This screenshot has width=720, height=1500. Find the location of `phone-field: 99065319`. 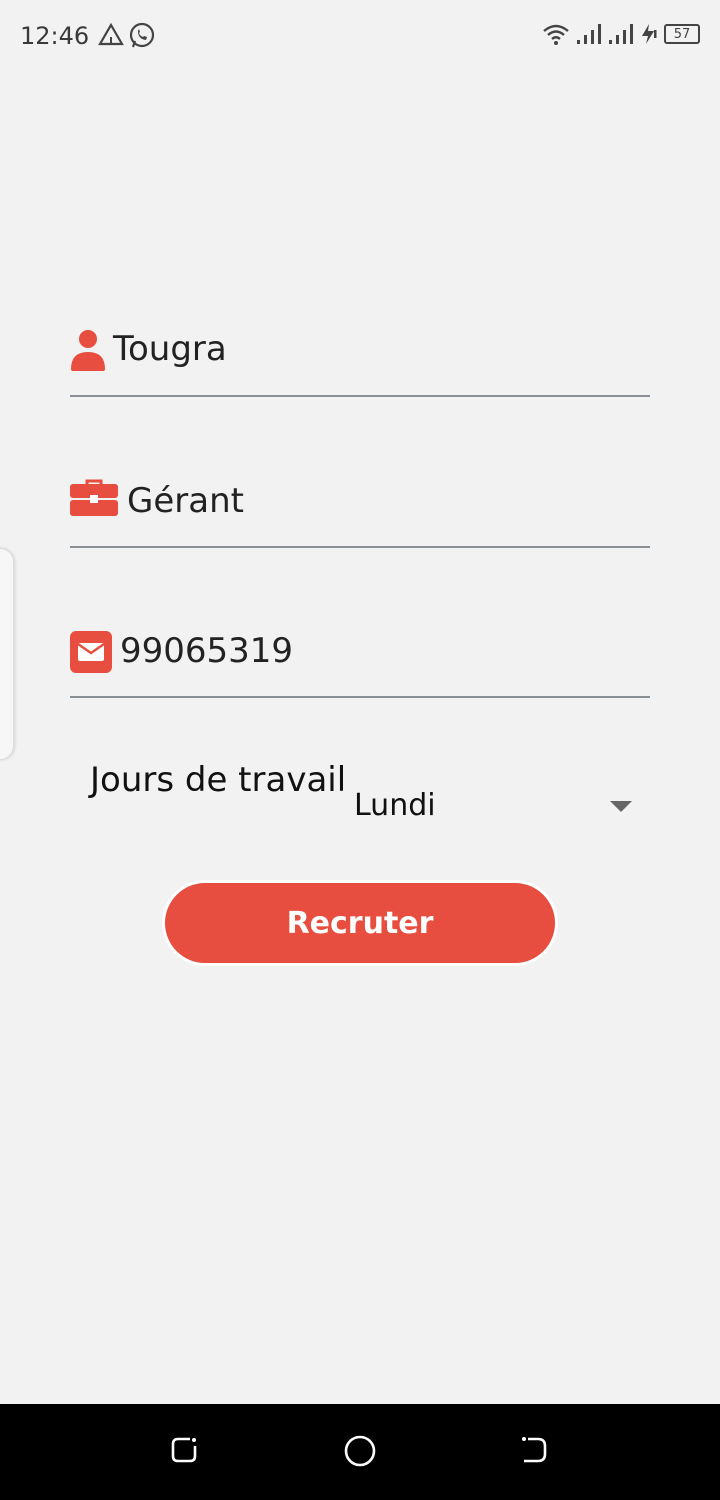

phone-field: 99065319 is located at coordinates (360, 663).